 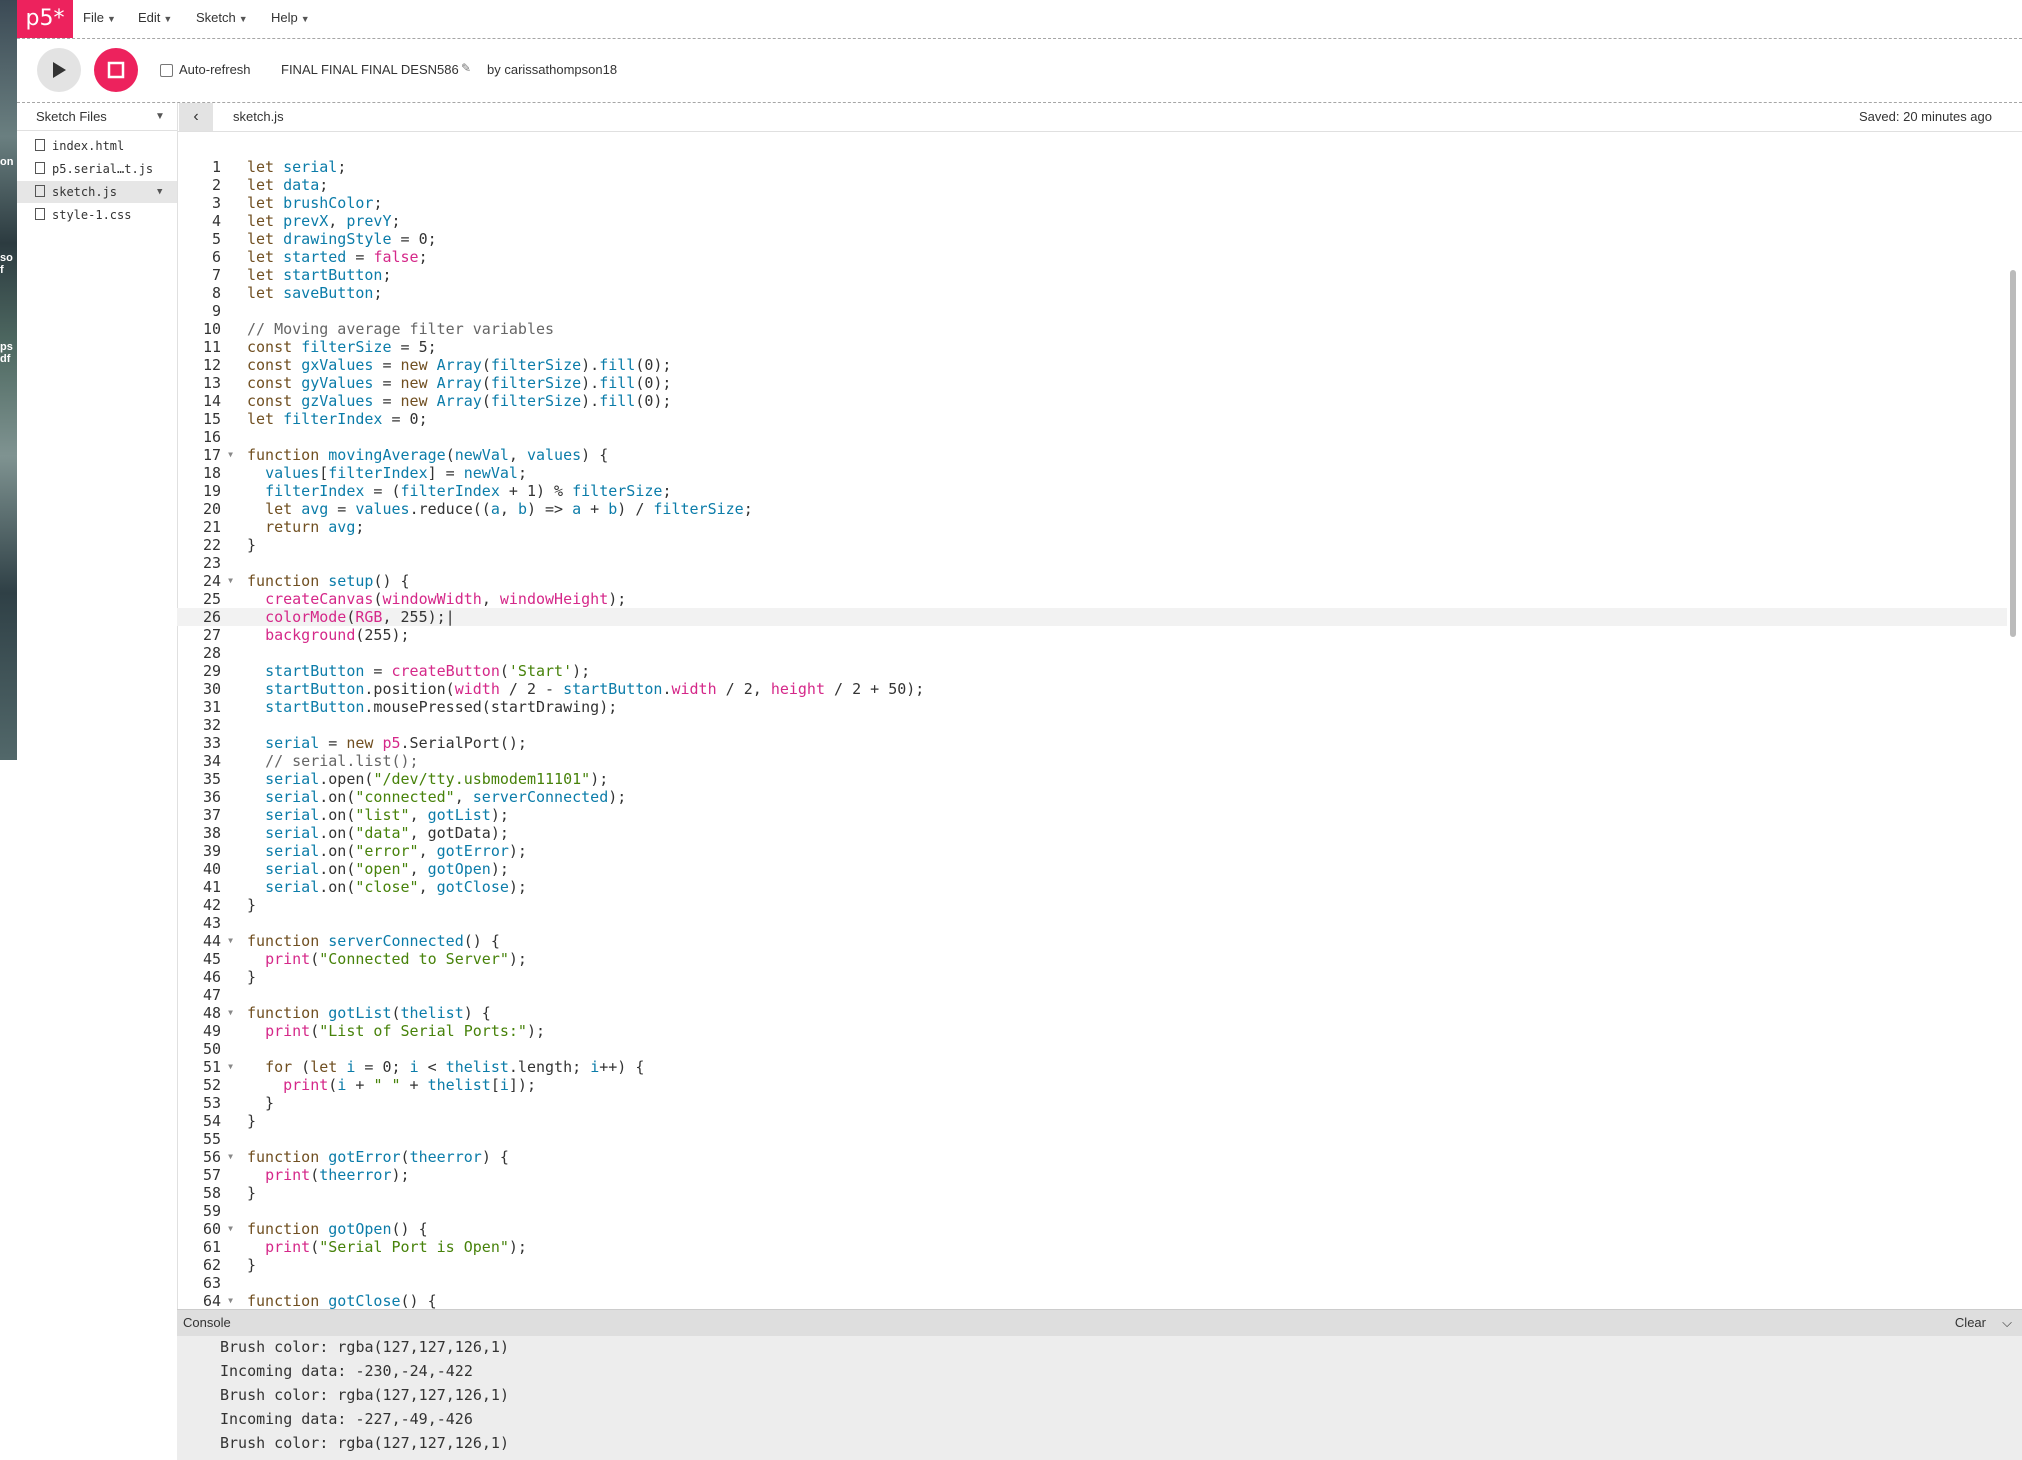 I want to click on code-line: function gotList(thelist) {, so click(x=1127, y=1013).